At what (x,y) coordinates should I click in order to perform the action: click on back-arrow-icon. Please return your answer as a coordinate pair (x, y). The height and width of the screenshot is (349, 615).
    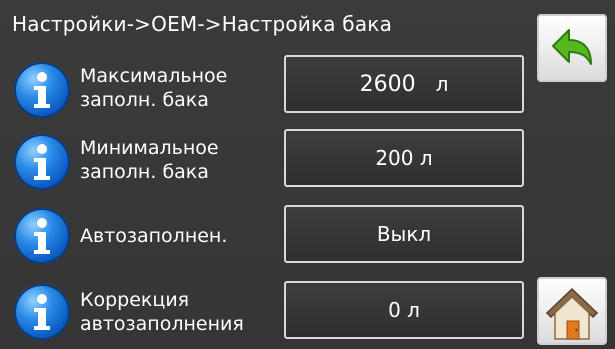
    Looking at the image, I should click on (572, 47).